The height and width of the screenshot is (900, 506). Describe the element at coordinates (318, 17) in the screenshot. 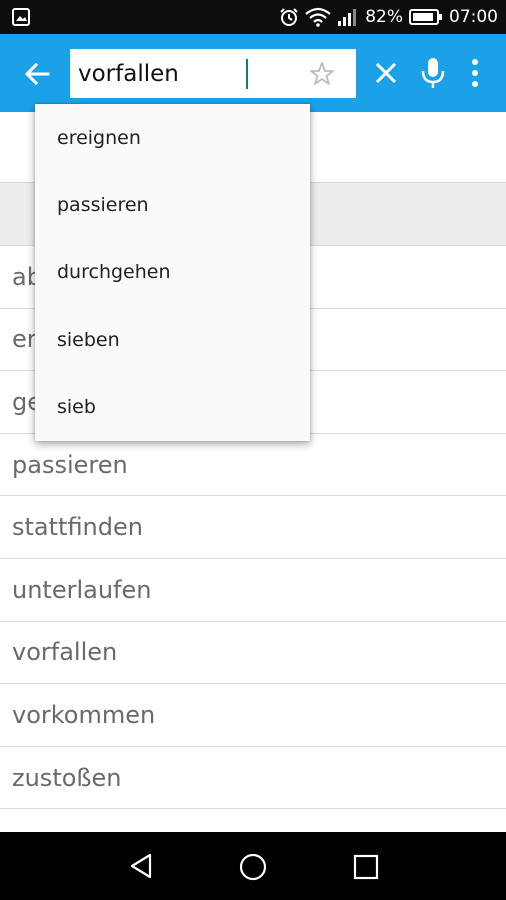

I see `wifi-icon` at that location.